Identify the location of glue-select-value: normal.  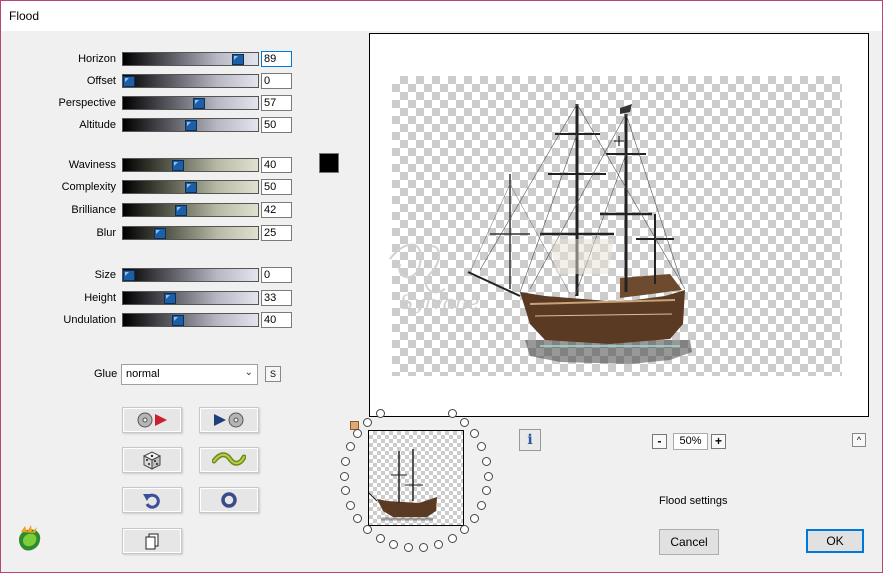
(143, 374).